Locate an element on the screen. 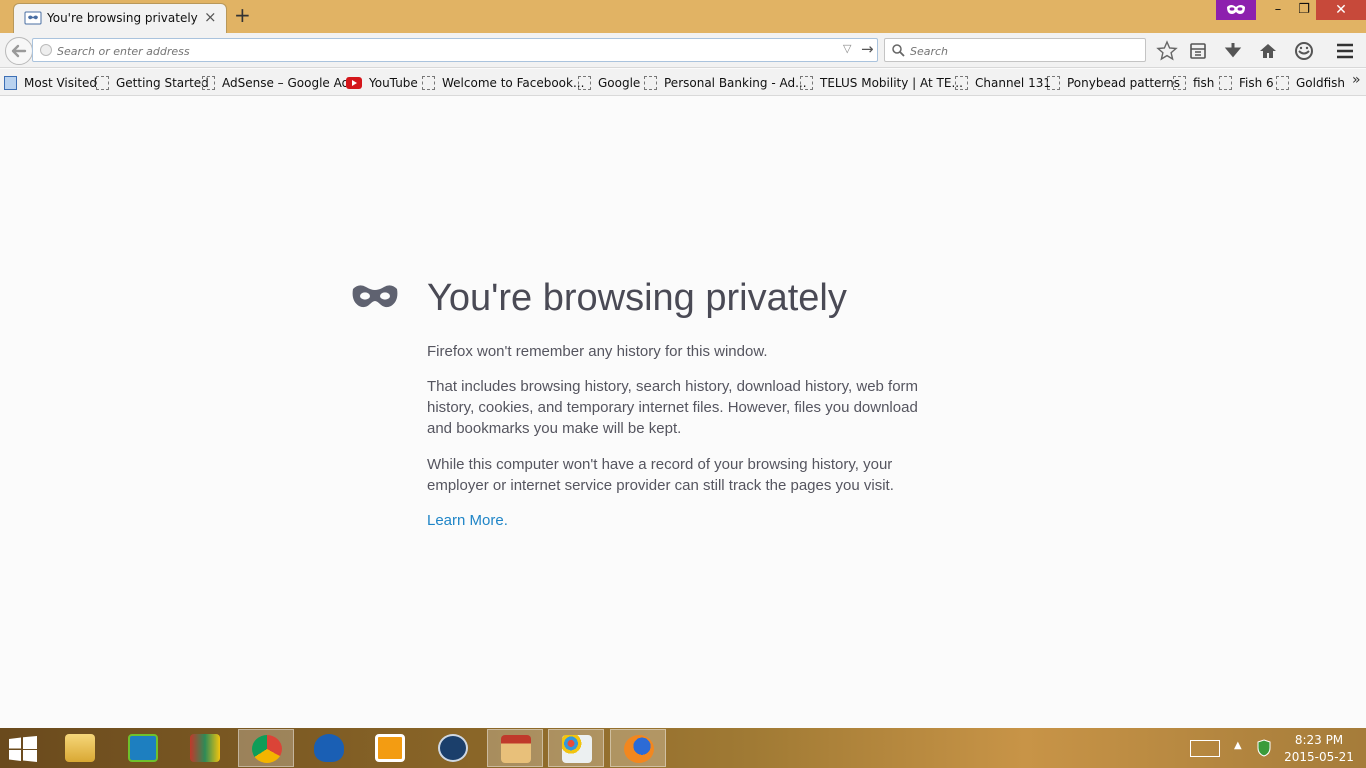 This screenshot has height=768, width=1366. windows-taskbar: ▲ 8:23 PM 2015-05-21 is located at coordinates (683, 748).